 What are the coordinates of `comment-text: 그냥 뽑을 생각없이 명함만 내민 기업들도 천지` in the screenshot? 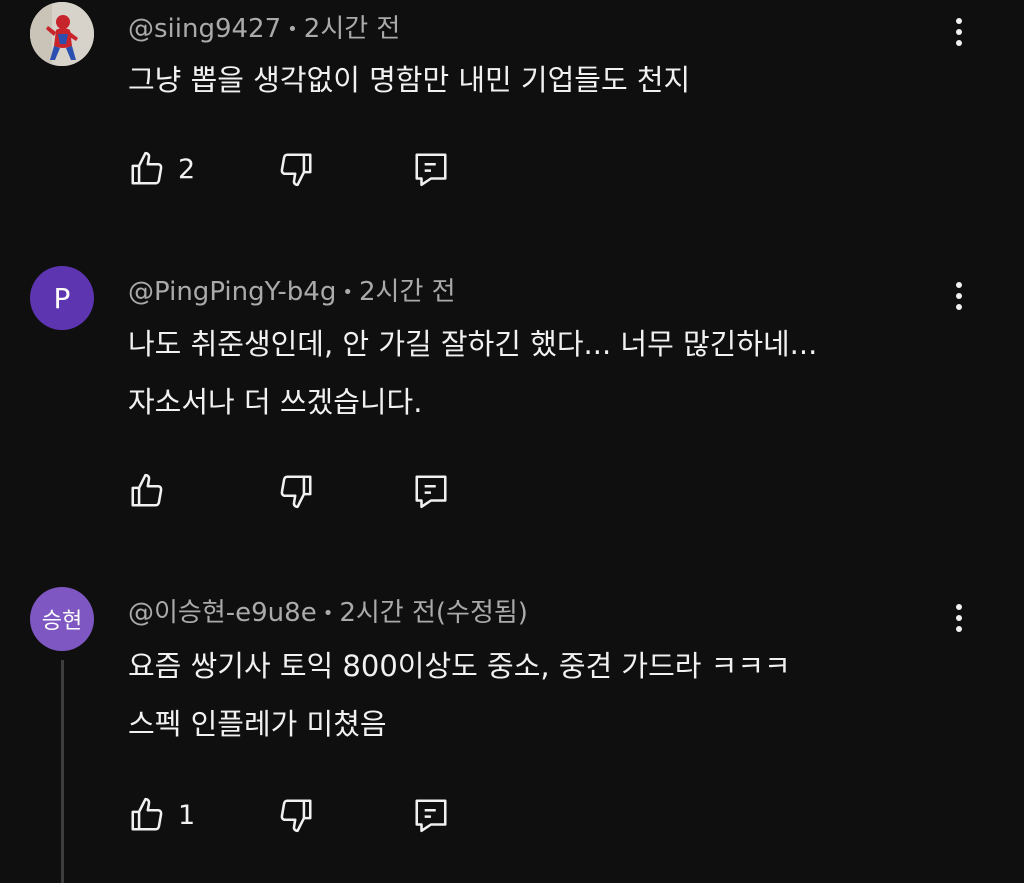 It's located at (409, 80).